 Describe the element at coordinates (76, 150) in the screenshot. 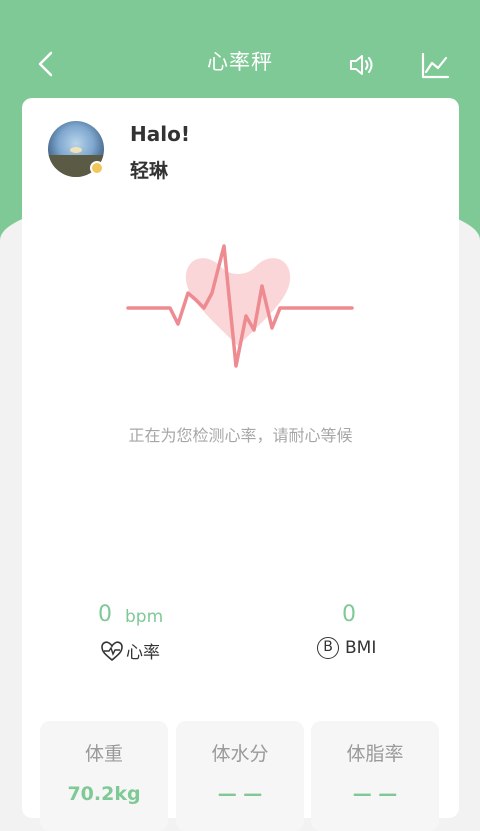

I see `avatar-sun` at that location.